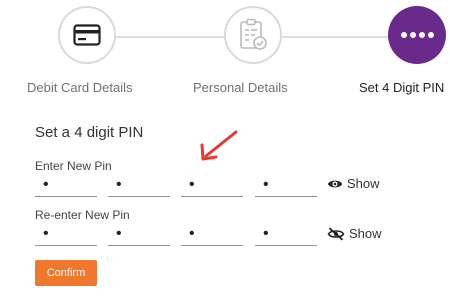 The height and width of the screenshot is (304, 450). What do you see at coordinates (335, 183) in the screenshot?
I see `eye-icon` at bounding box center [335, 183].